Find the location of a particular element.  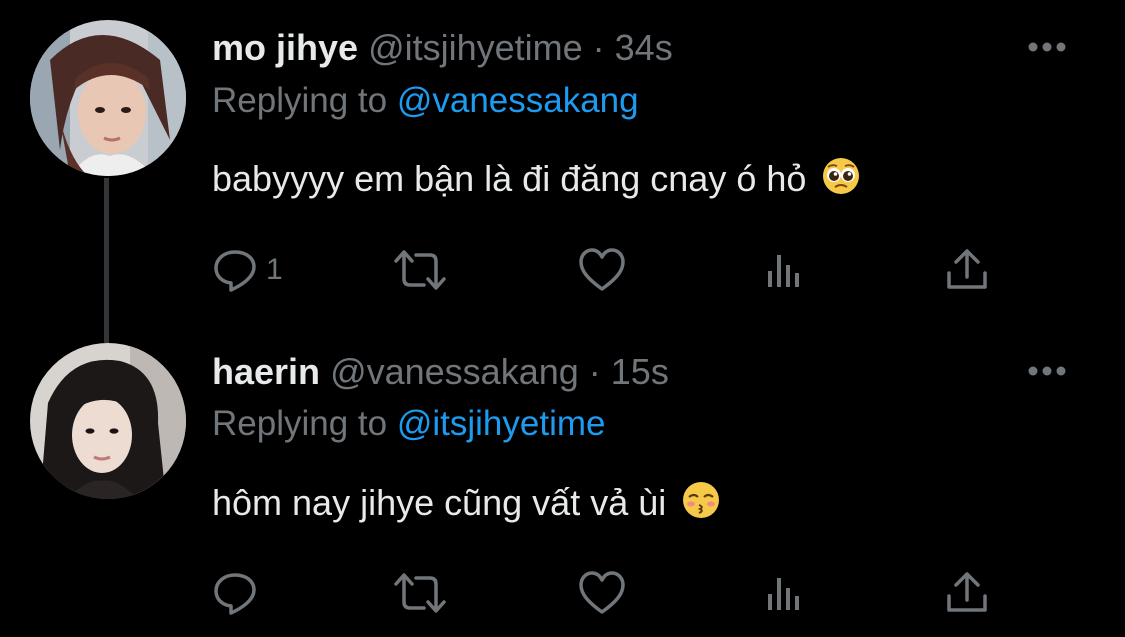

replying-to: Replying to @vanessakang is located at coordinates (425, 100).